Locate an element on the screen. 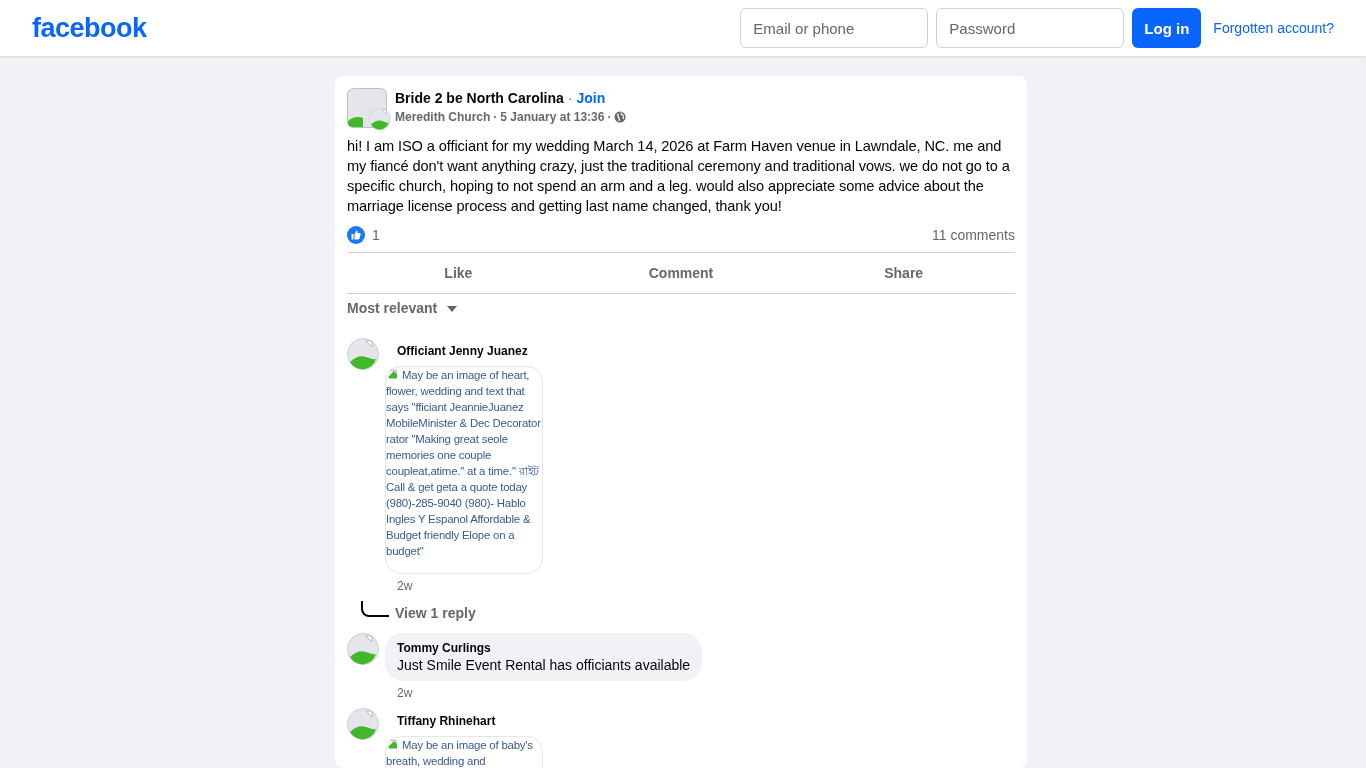  view-replies-link: View 1 reply is located at coordinates (435, 613).